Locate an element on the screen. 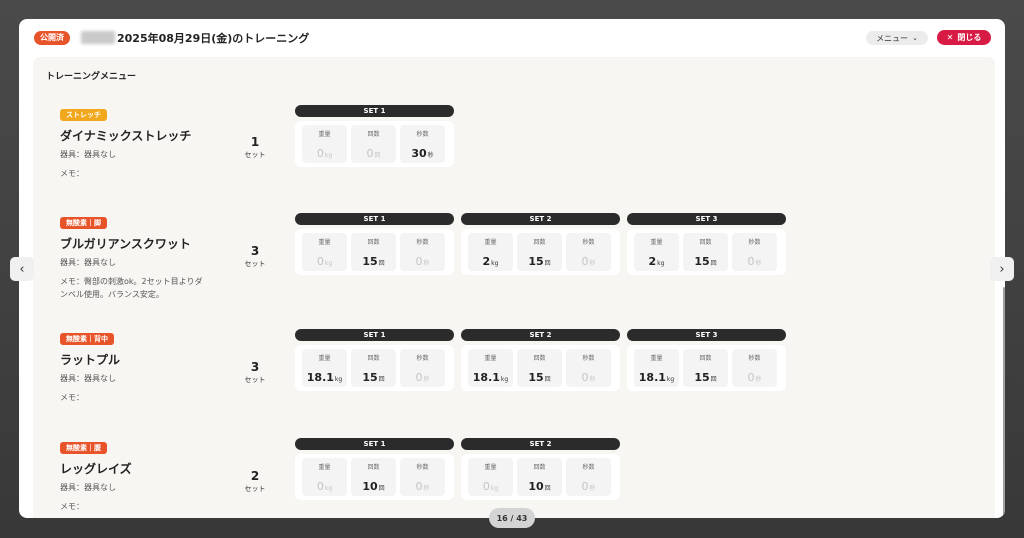 This screenshot has width=1024, height=538. set-values: 重量 0kg 回数 0回 秒数 30秒 is located at coordinates (374, 144).